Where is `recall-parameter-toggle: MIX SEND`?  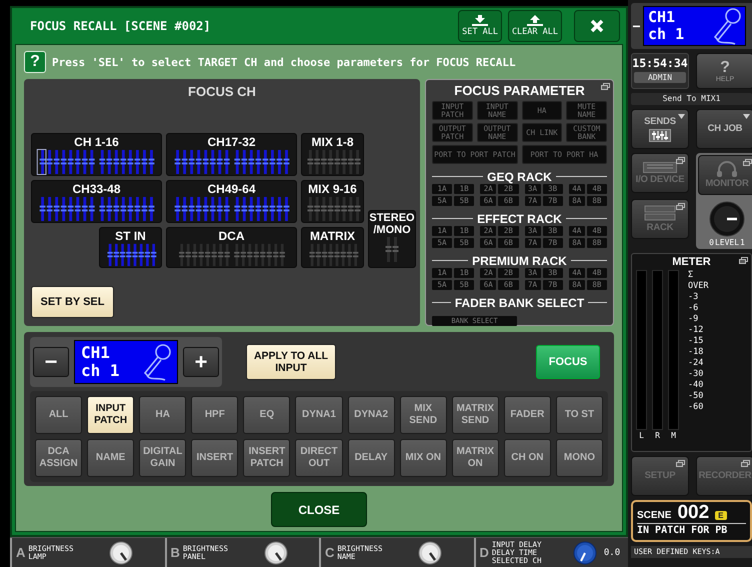
recall-parameter-toggle: MIX SEND is located at coordinates (423, 415).